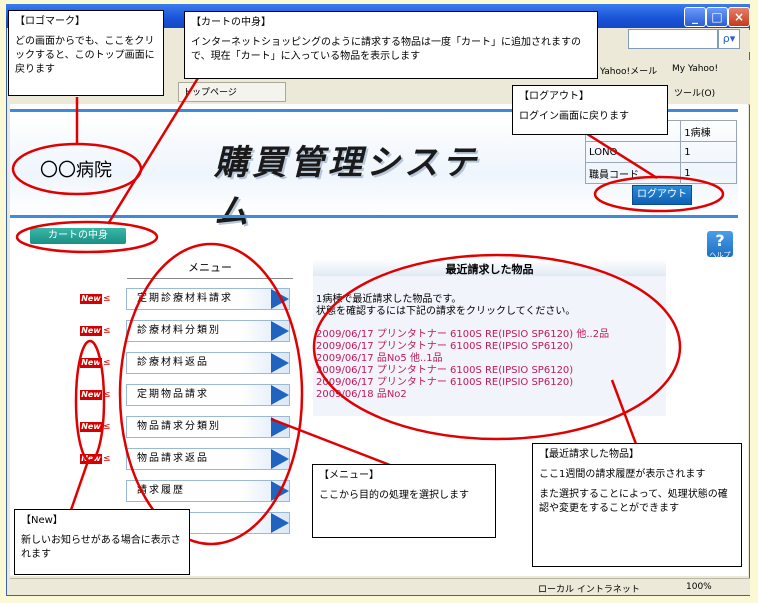 This screenshot has width=758, height=603. I want to click on callout-new: 【New】 新しいお知らせがある場合に表示されます, so click(102, 542).